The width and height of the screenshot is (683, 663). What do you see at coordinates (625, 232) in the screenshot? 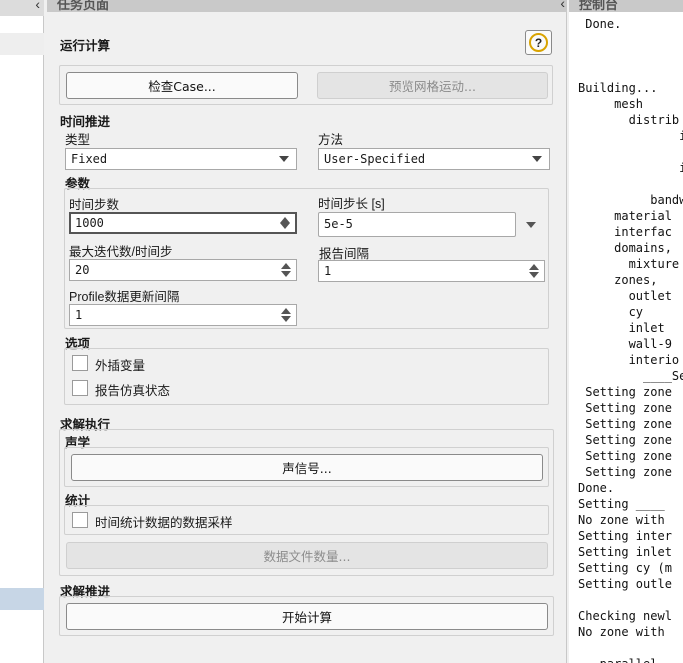
I see `console-line: interfac` at bounding box center [625, 232].